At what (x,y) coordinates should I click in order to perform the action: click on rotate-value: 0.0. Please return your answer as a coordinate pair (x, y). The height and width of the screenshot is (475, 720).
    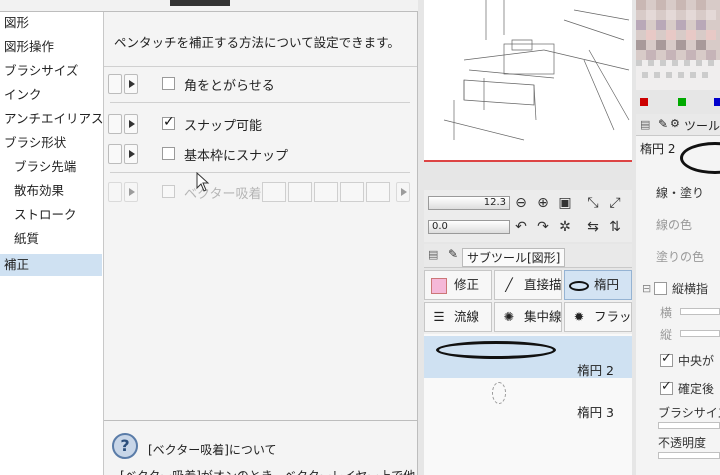
    Looking at the image, I should click on (440, 226).